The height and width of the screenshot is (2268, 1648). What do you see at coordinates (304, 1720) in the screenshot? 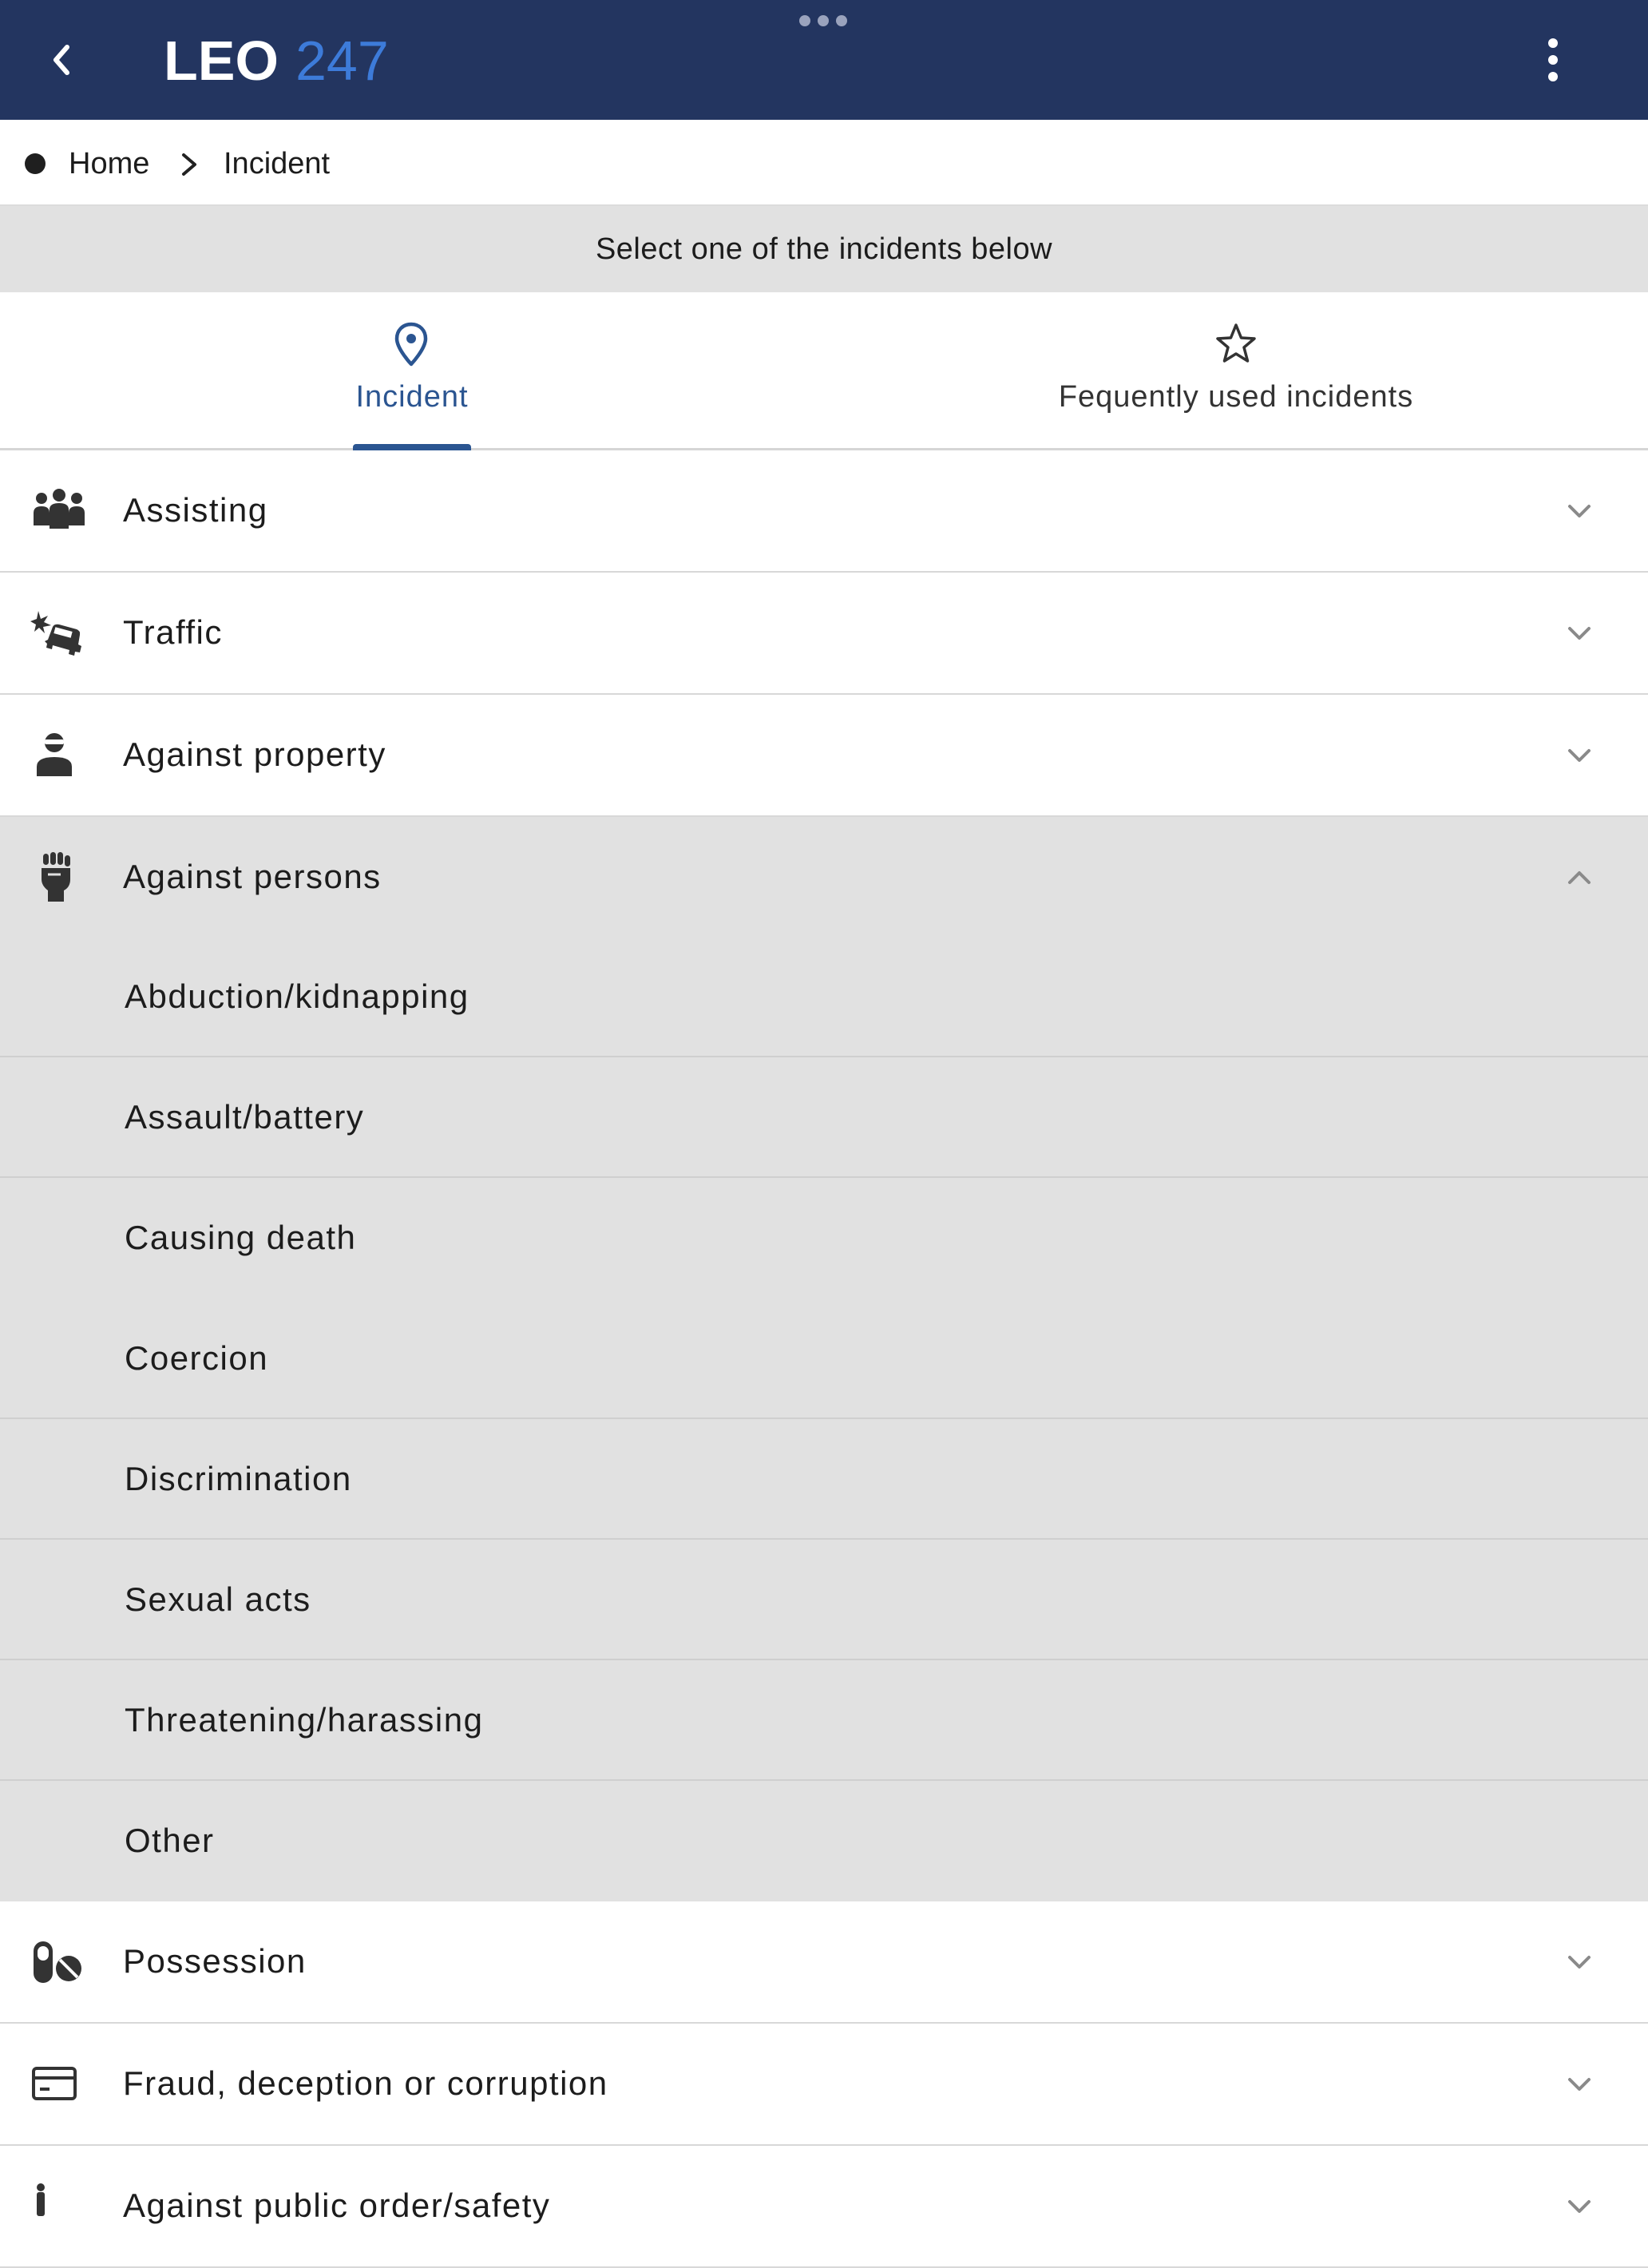
I see `list-item-label: Threatening/harassing` at bounding box center [304, 1720].